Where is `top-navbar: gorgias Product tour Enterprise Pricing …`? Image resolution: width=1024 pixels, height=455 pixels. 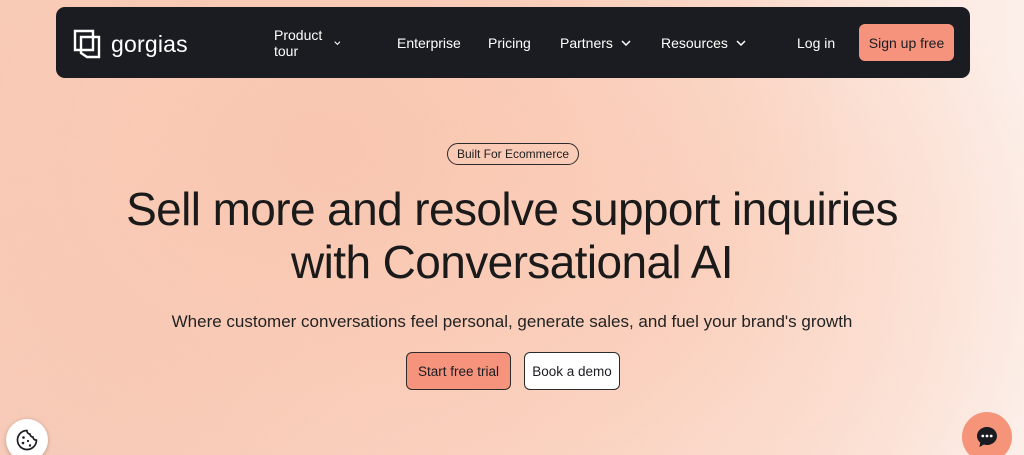
top-navbar: gorgias Product tour Enterprise Pricing … is located at coordinates (513, 42).